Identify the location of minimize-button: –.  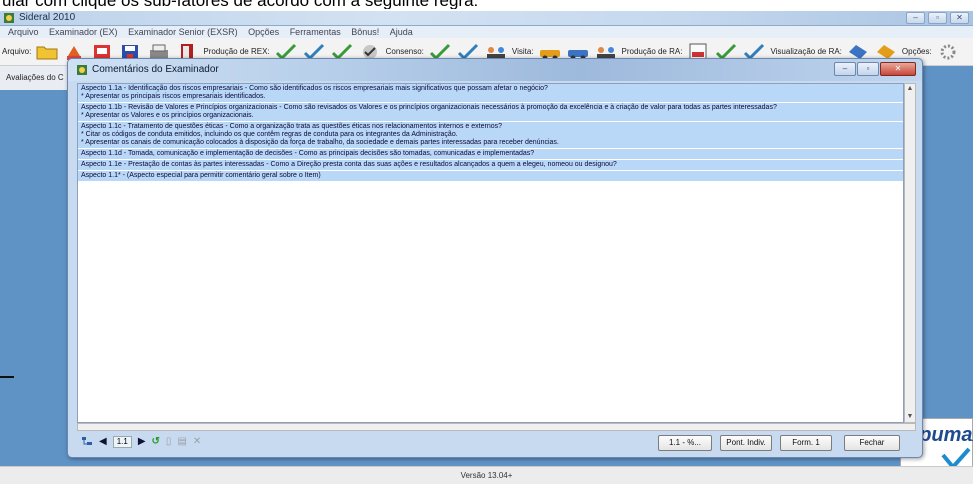
(915, 18).